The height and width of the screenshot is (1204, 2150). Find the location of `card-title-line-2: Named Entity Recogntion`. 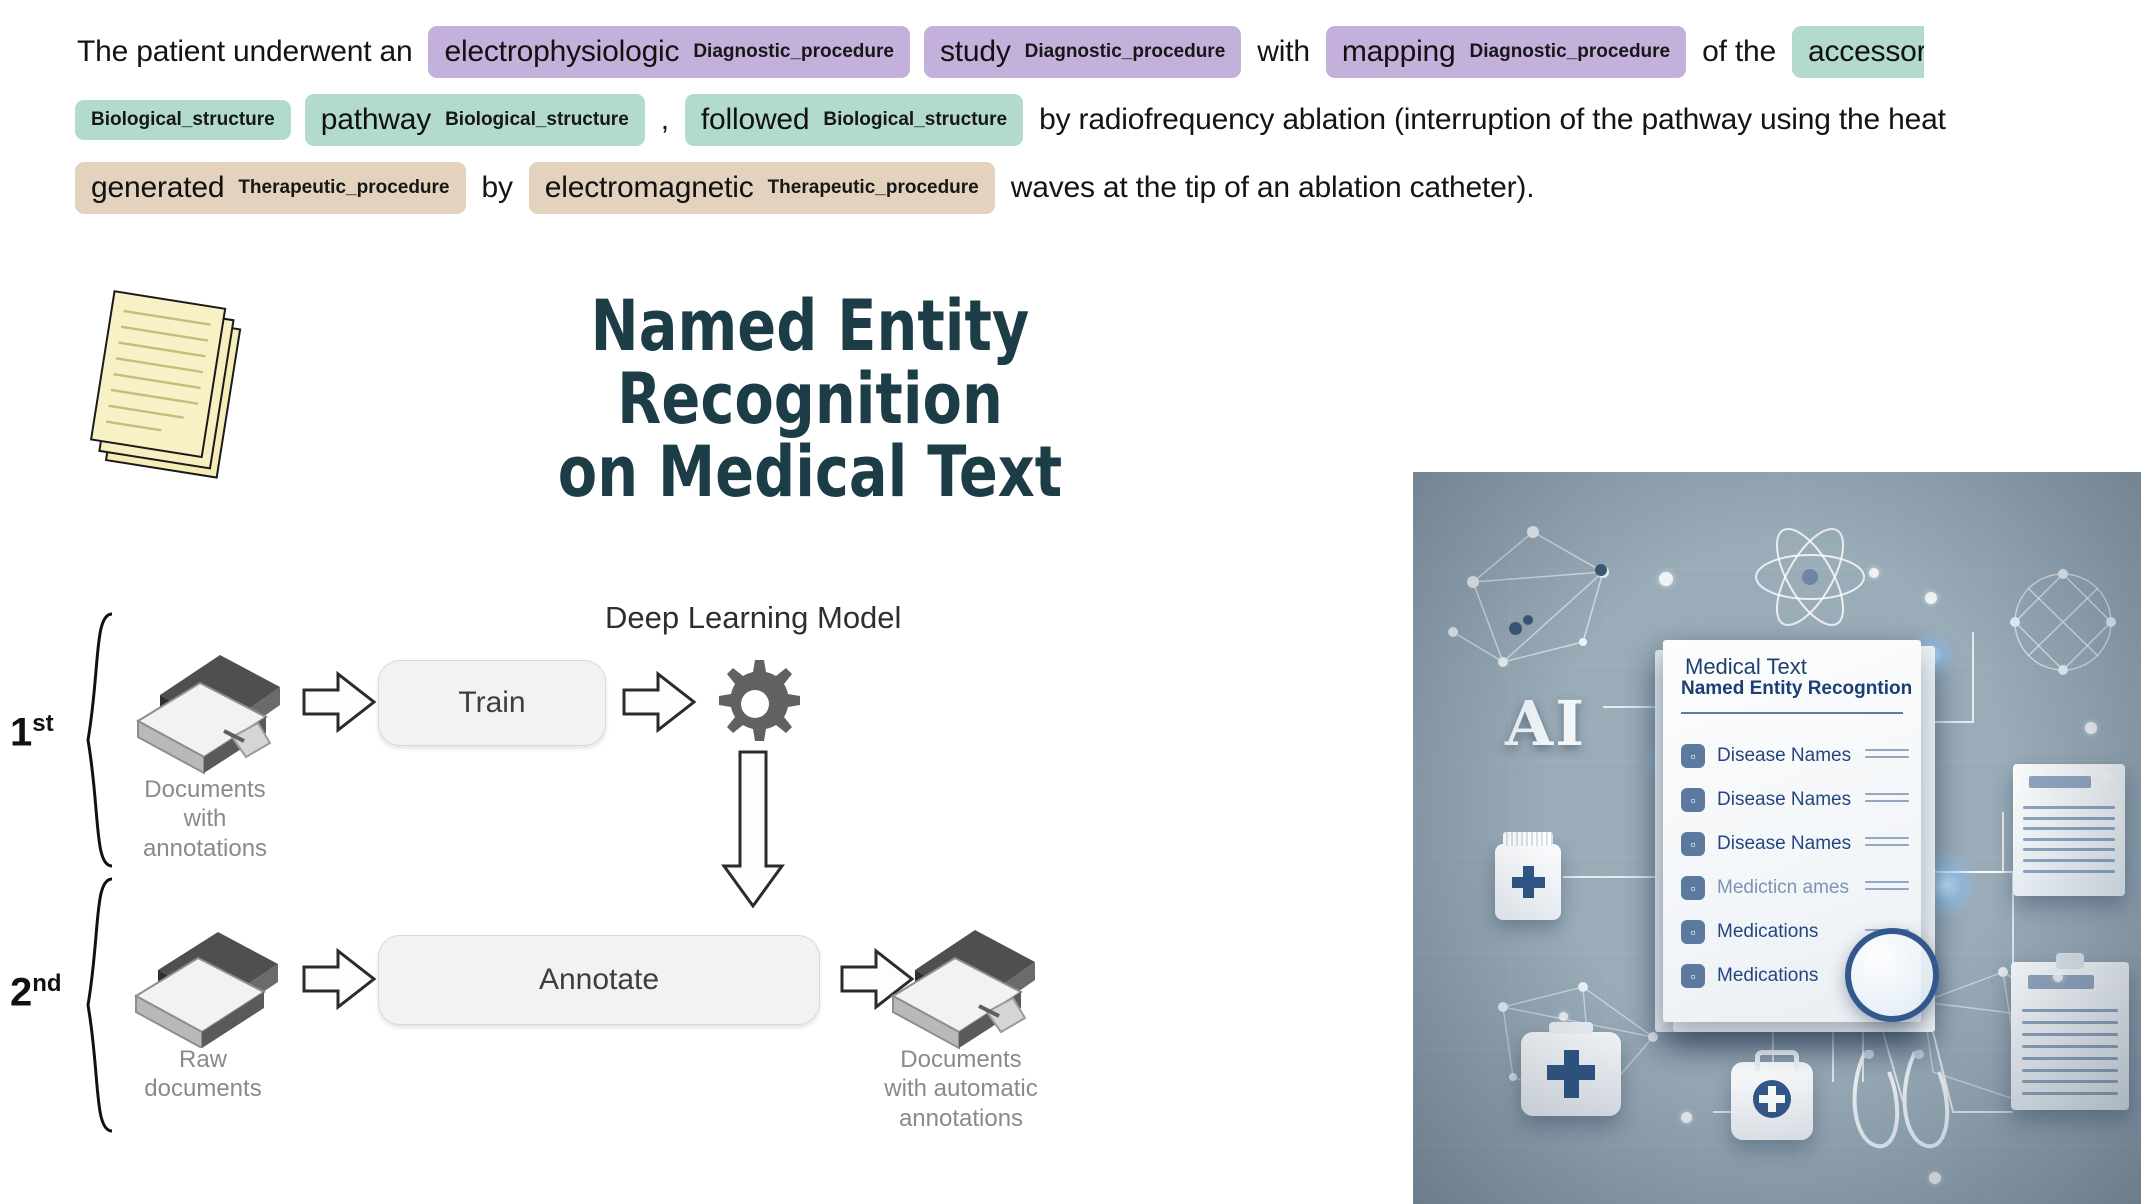

card-title-line-2: Named Entity Recogntion is located at coordinates (1797, 688).